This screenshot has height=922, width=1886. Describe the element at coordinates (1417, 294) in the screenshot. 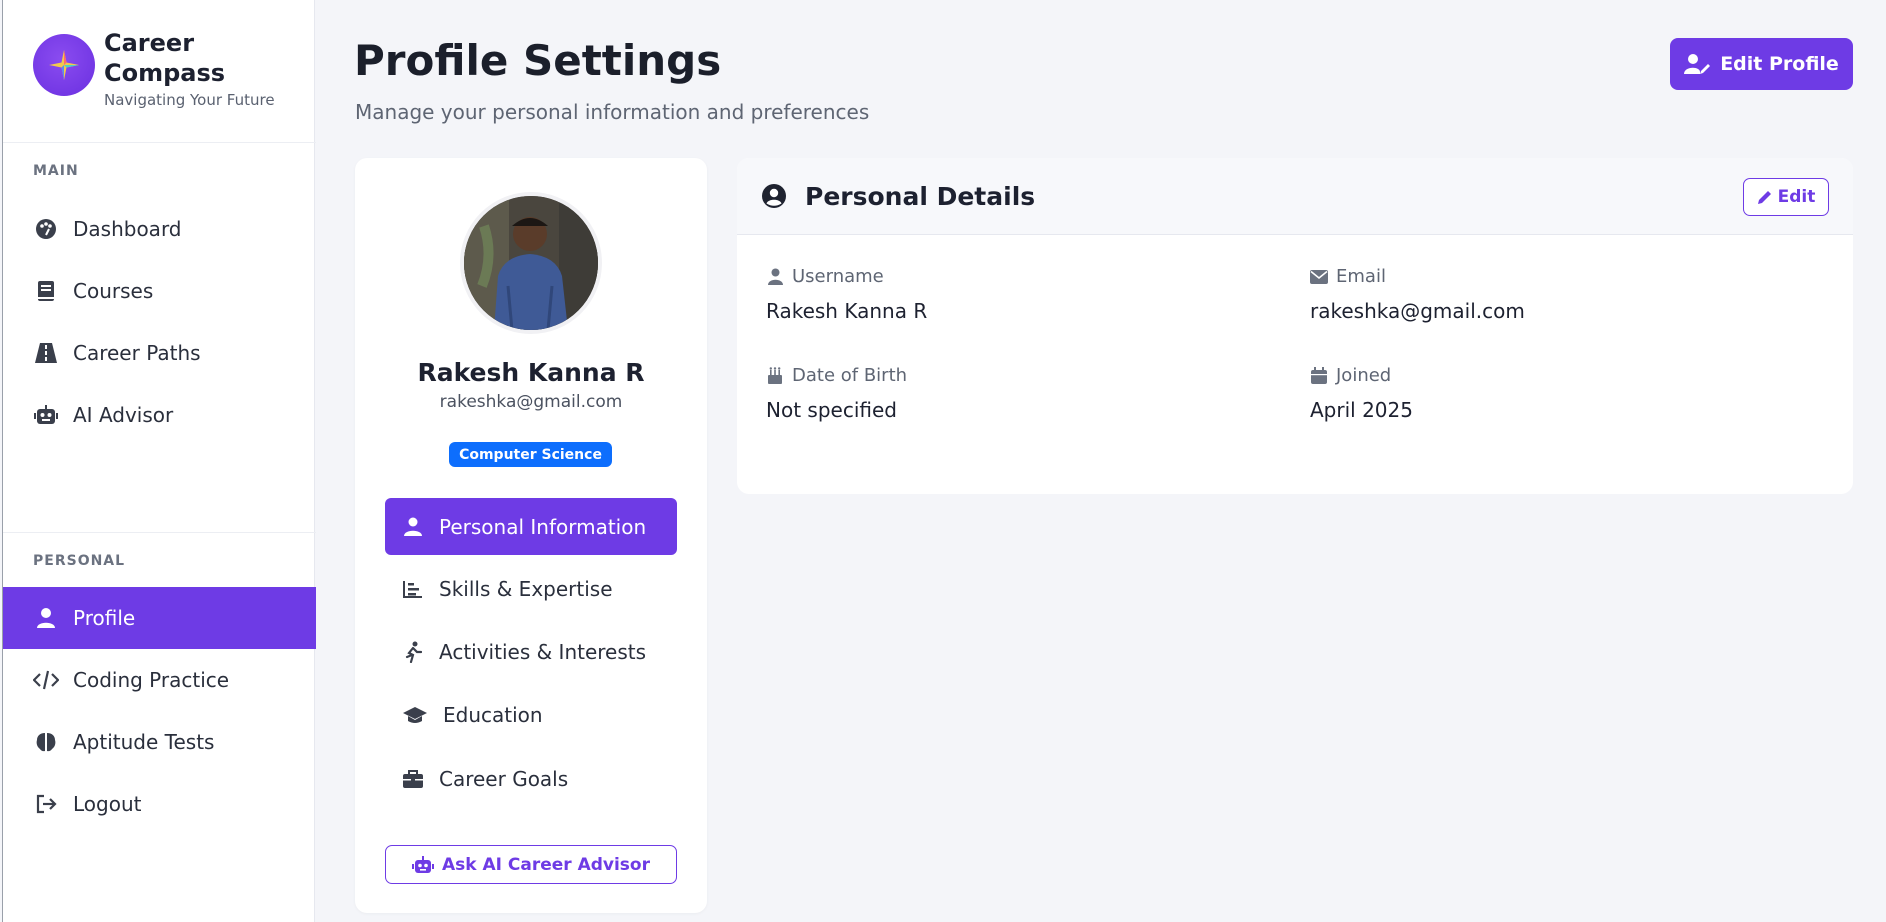

I see `field-email: Email rakeshka@gmail.com` at that location.